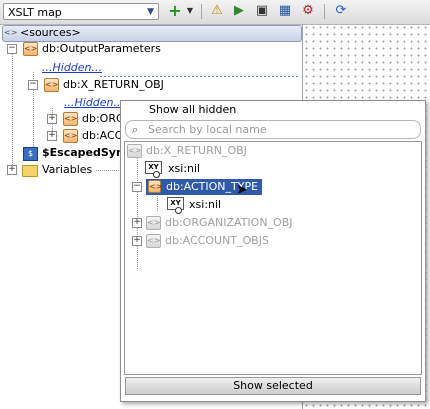 The height and width of the screenshot is (409, 430). I want to click on tree-label: $EscapedSync, so click(86, 152).